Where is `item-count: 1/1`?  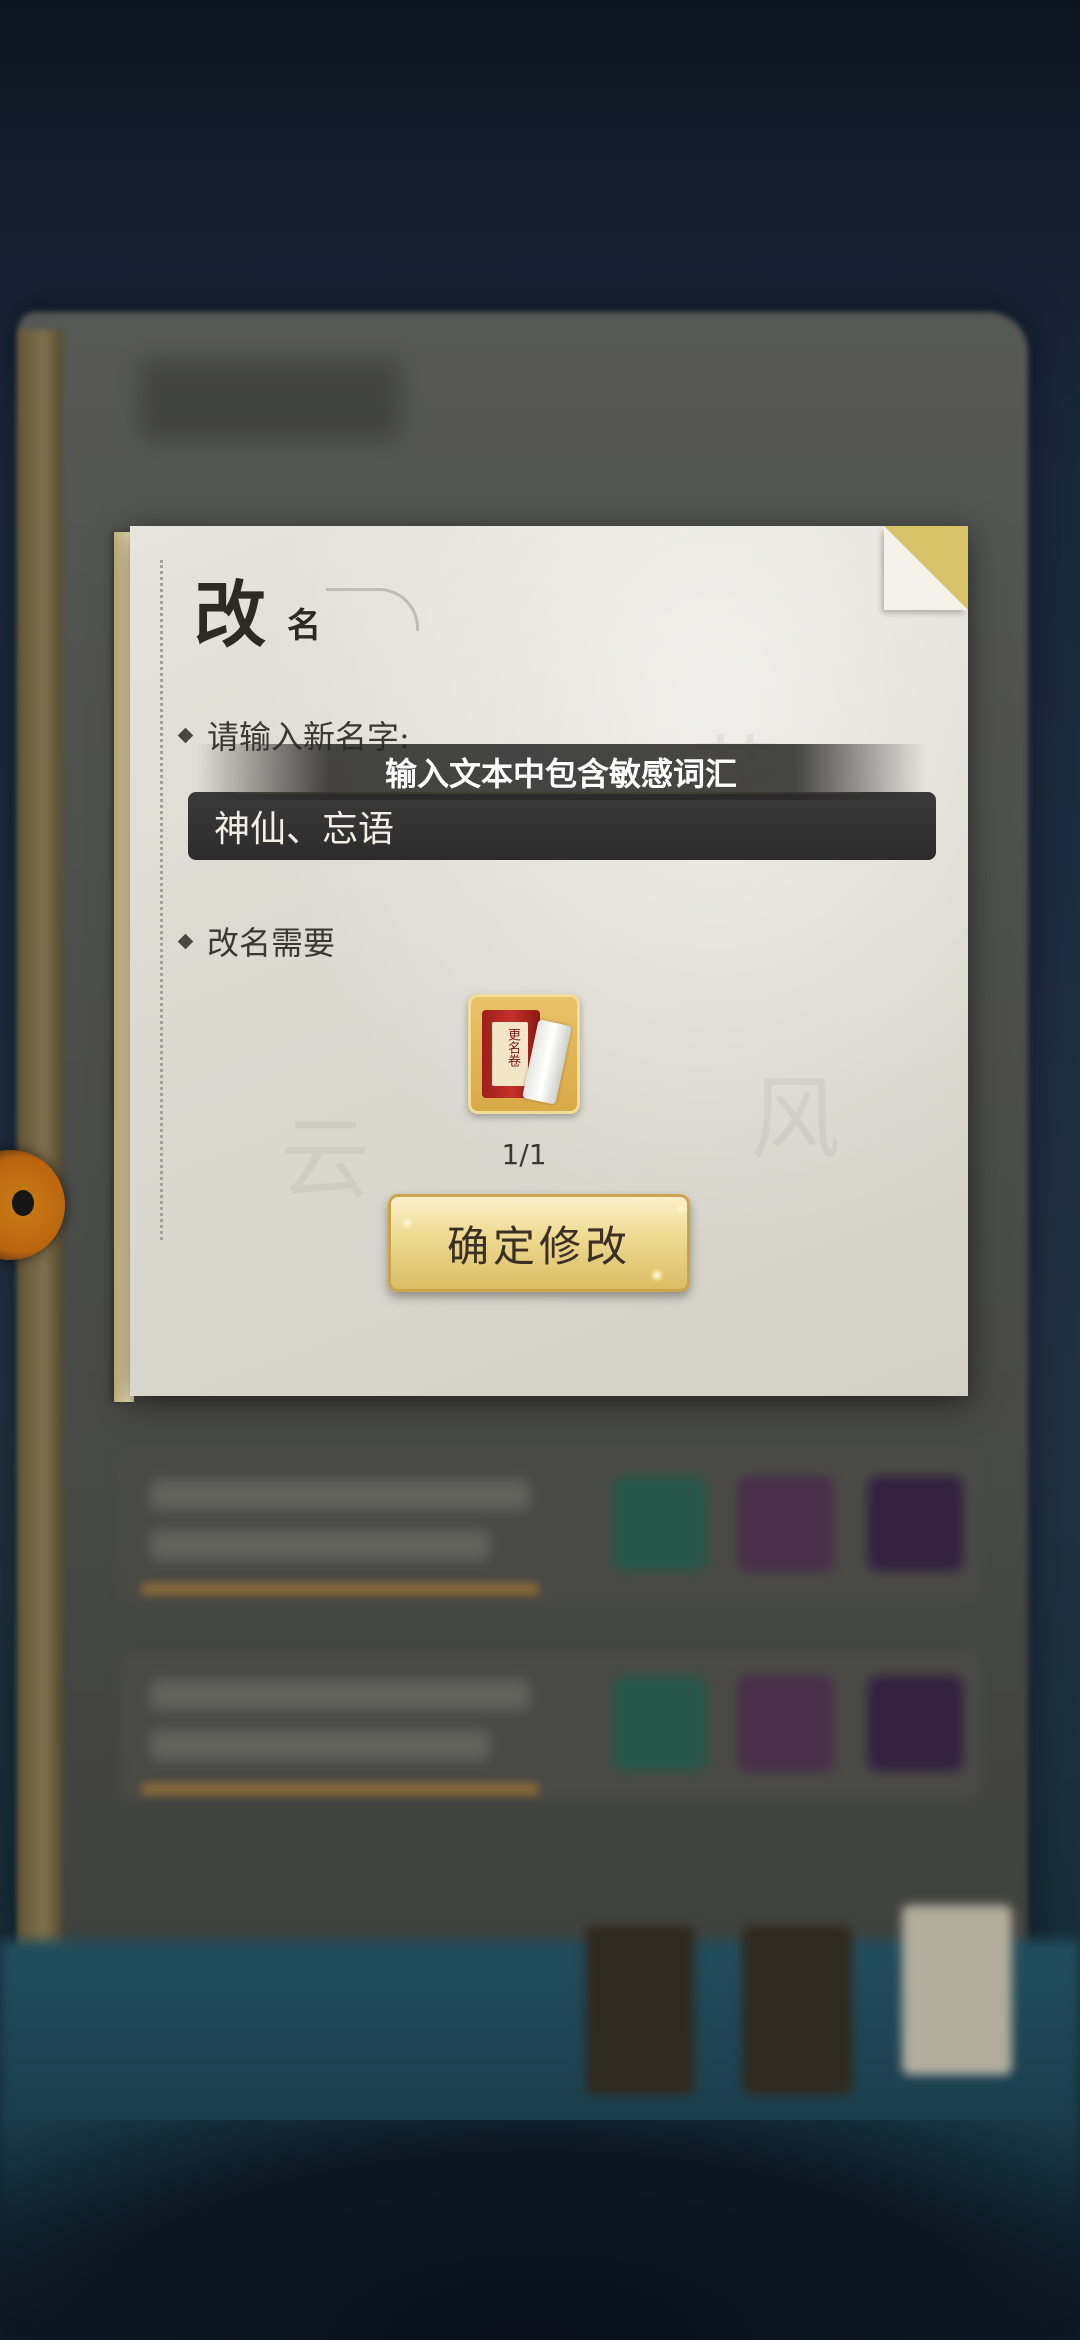 item-count: 1/1 is located at coordinates (524, 1154).